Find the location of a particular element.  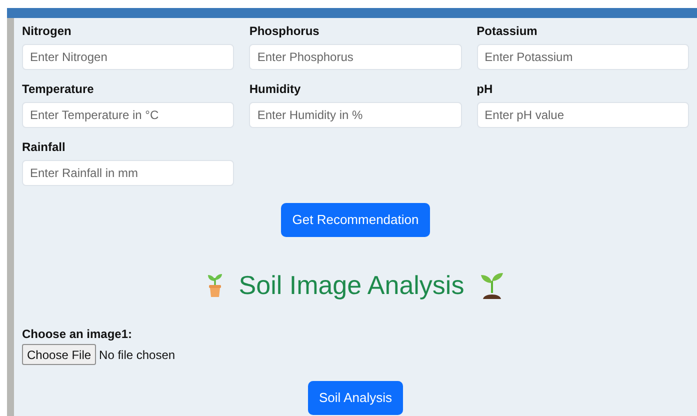

field-label: pH is located at coordinates (485, 89).